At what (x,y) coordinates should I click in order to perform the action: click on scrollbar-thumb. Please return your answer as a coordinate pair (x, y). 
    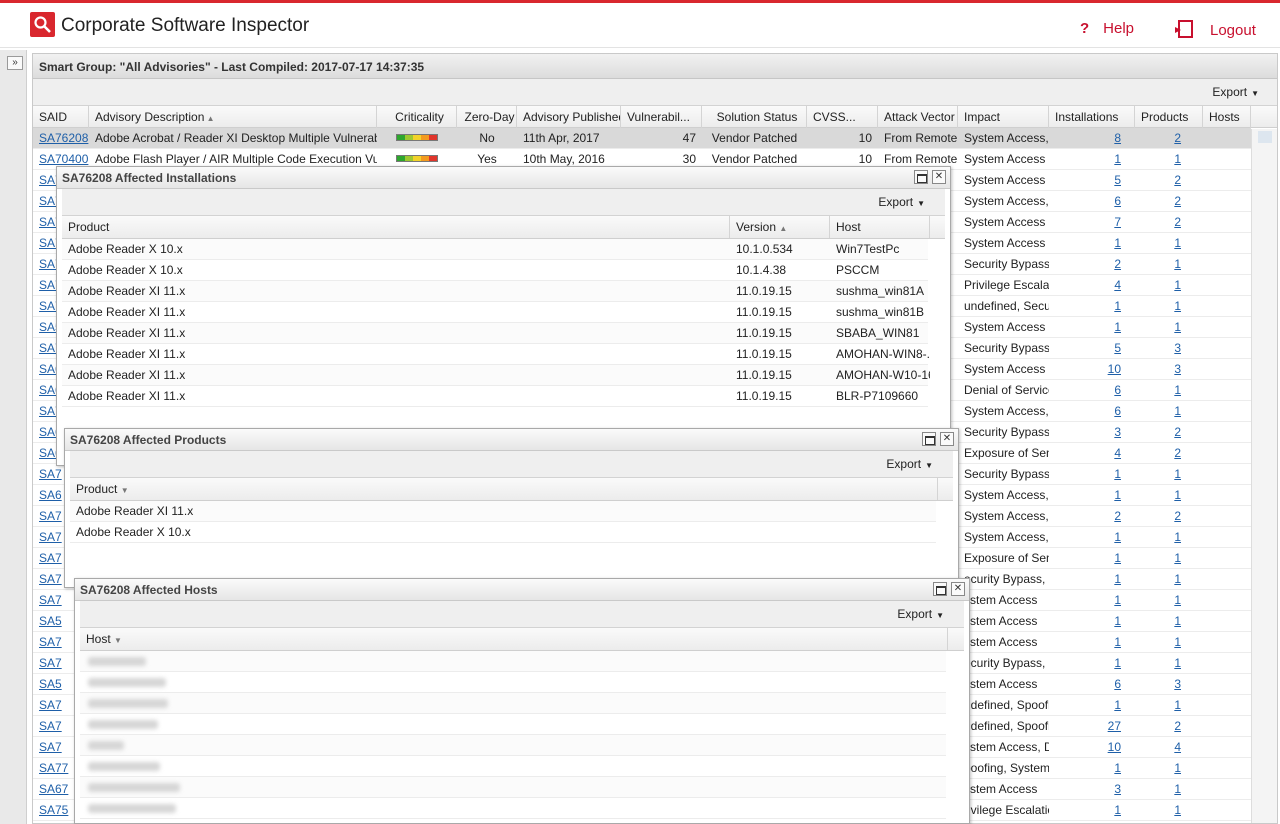
    Looking at the image, I should click on (1265, 137).